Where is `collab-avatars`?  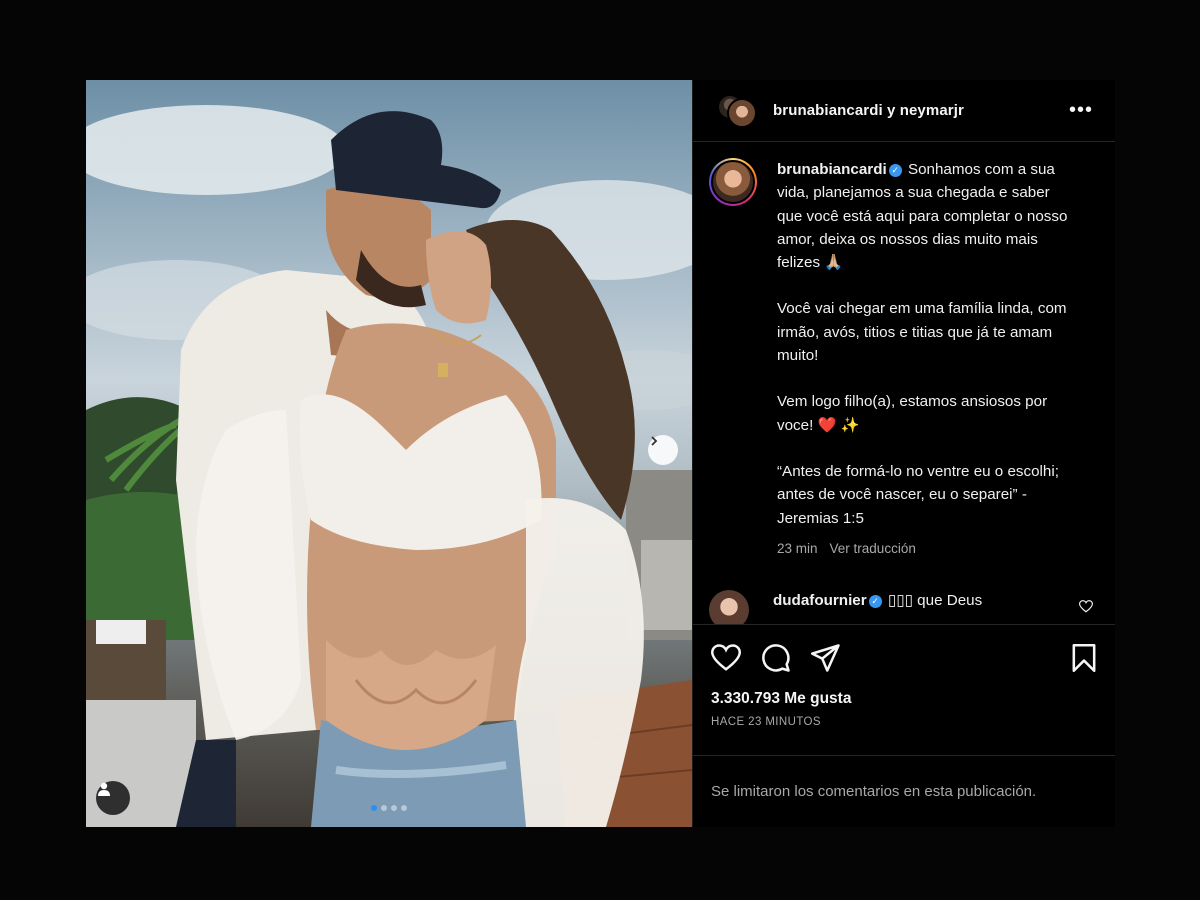 collab-avatars is located at coordinates (738, 110).